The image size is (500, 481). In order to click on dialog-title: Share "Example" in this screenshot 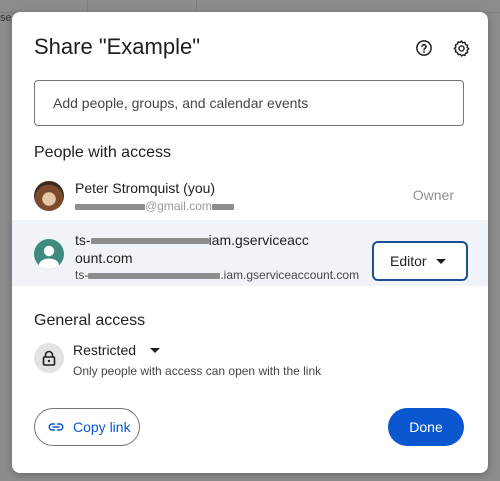, I will do `click(117, 46)`.